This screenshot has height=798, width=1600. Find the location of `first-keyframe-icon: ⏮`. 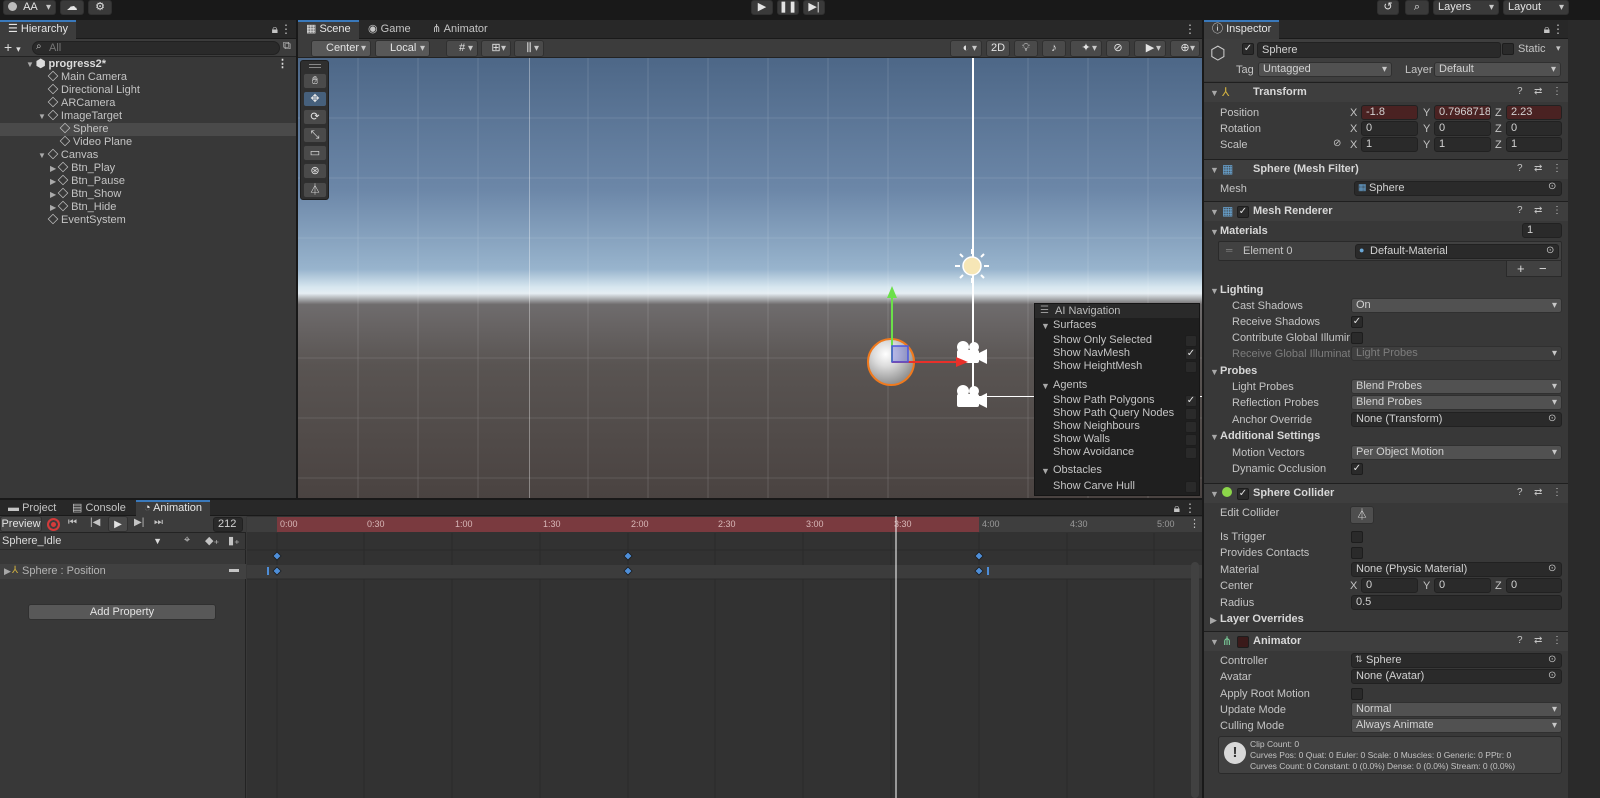

first-keyframe-icon: ⏮ is located at coordinates (72, 522).